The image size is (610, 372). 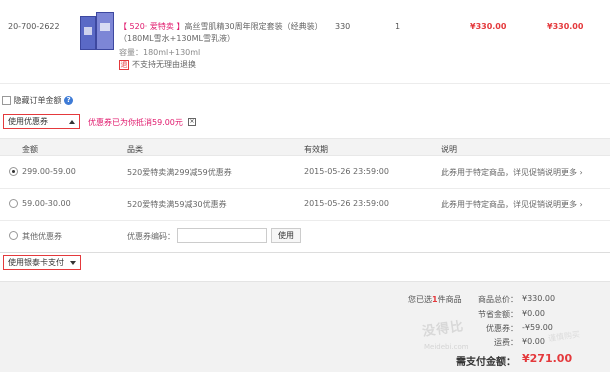 What do you see at coordinates (151, 236) in the screenshot?
I see `coupon-code-label: 优惠券编码：` at bounding box center [151, 236].